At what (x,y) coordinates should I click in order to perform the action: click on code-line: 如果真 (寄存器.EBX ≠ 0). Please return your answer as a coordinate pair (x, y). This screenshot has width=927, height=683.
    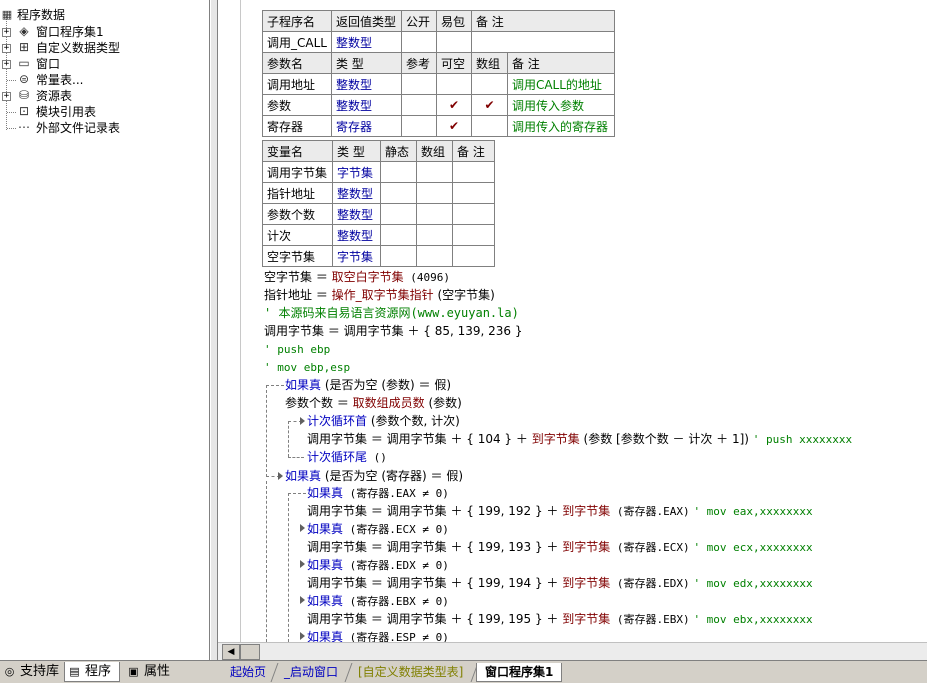
    Looking at the image, I should click on (378, 601).